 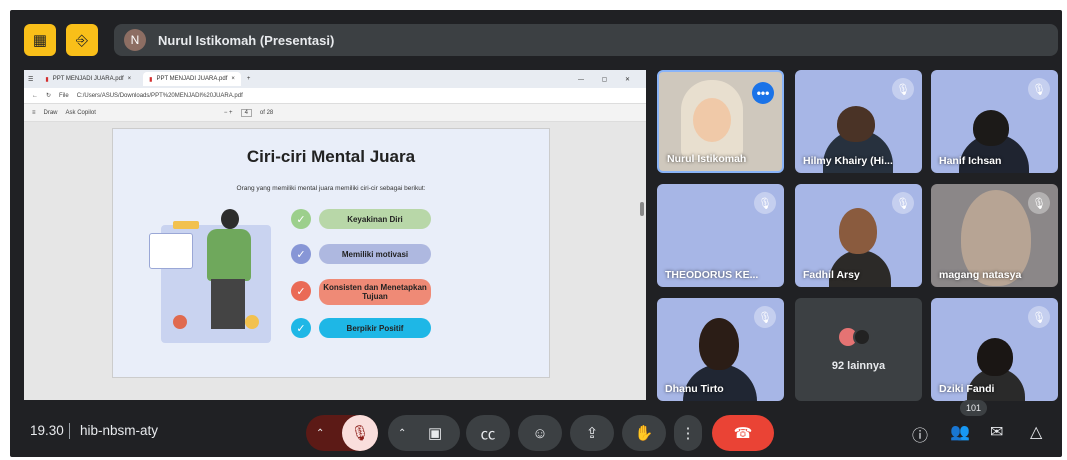 I want to click on presenter-bar: N Nurul Istikomah (Presentasi), so click(x=586, y=40).